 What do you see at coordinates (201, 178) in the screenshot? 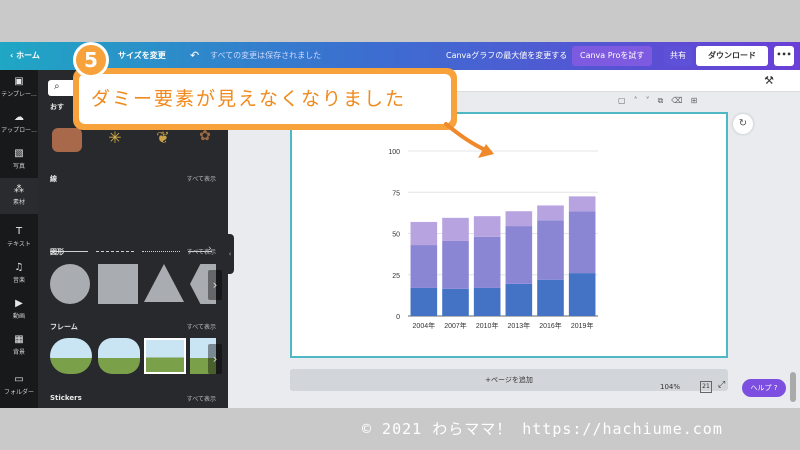
I see `see-all-lines: すべて表示` at bounding box center [201, 178].